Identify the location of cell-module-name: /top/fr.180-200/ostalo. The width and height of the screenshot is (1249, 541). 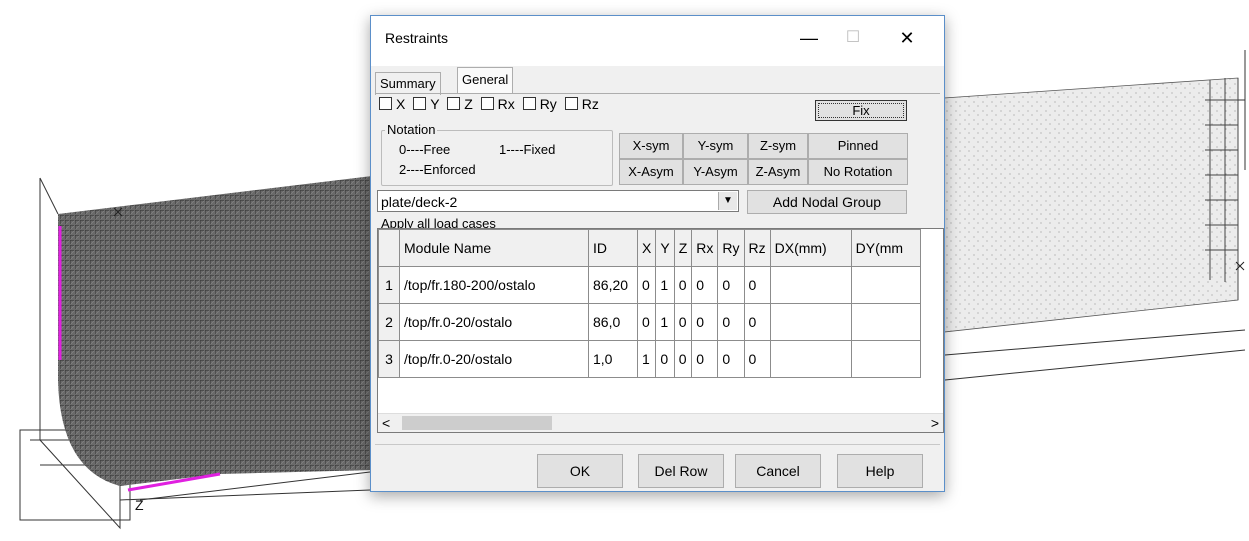
(494, 285).